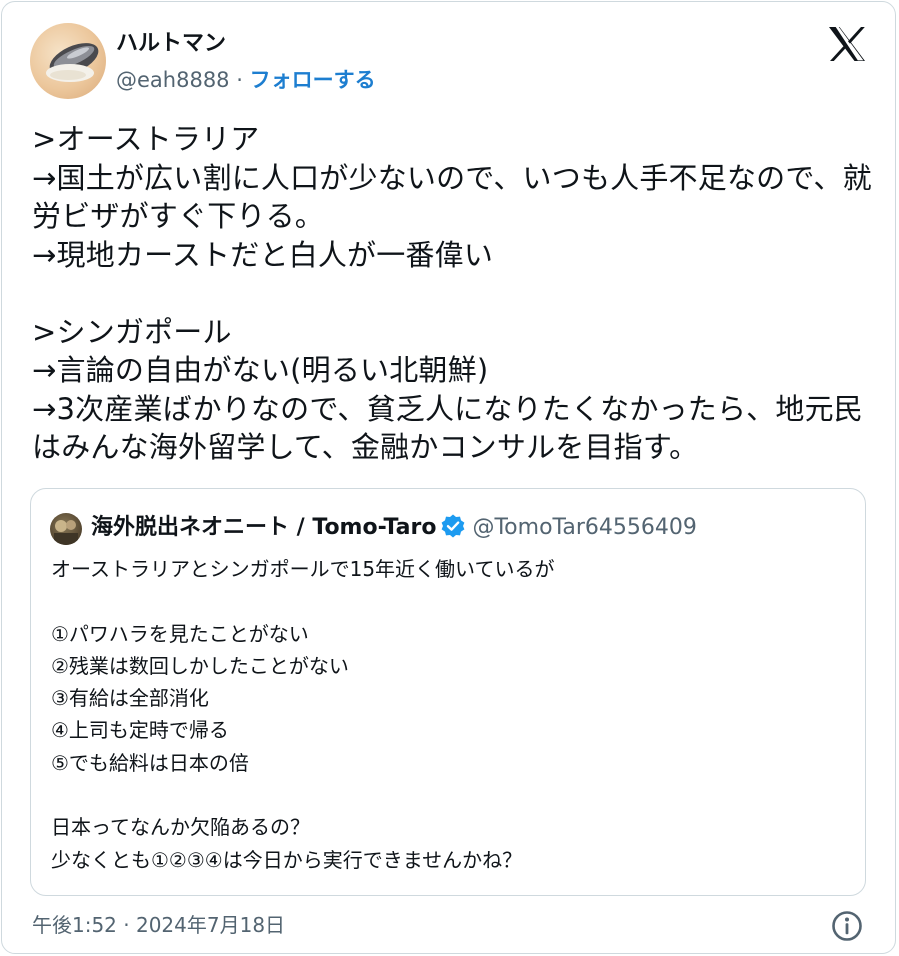 The image size is (899, 956). I want to click on verified-badge-icon, so click(453, 526).